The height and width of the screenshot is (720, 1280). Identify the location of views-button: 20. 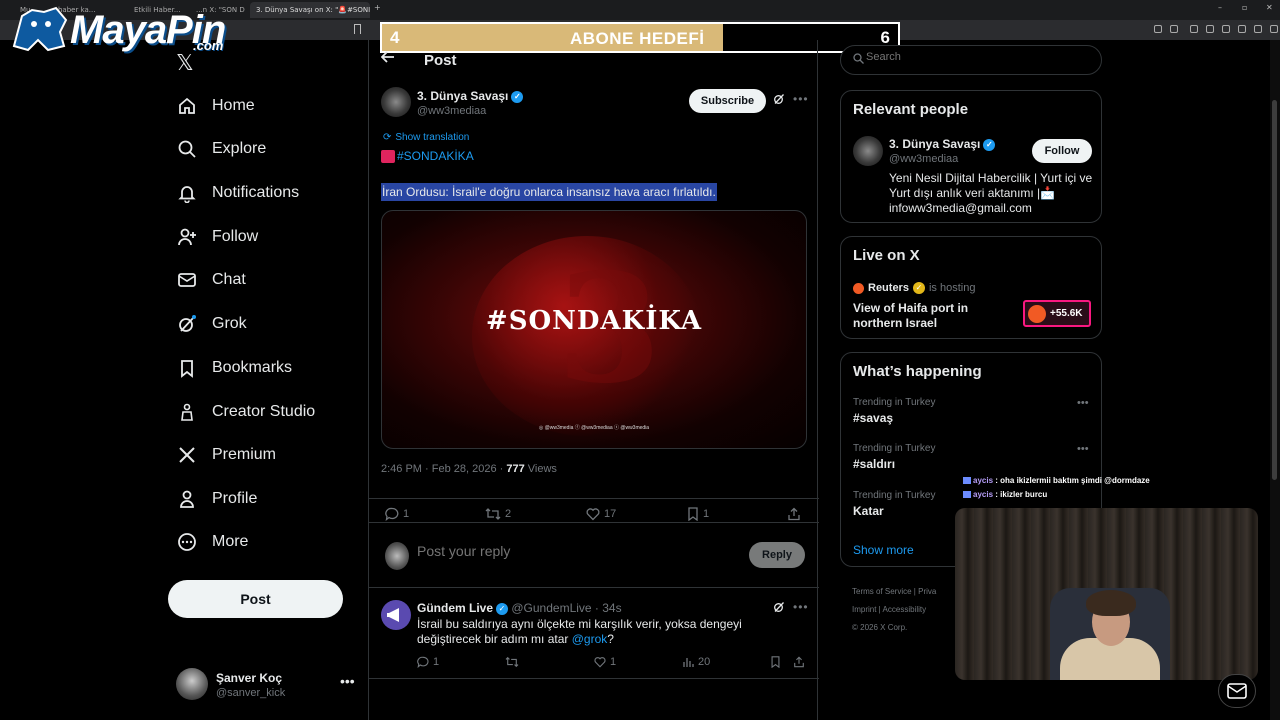
(696, 662).